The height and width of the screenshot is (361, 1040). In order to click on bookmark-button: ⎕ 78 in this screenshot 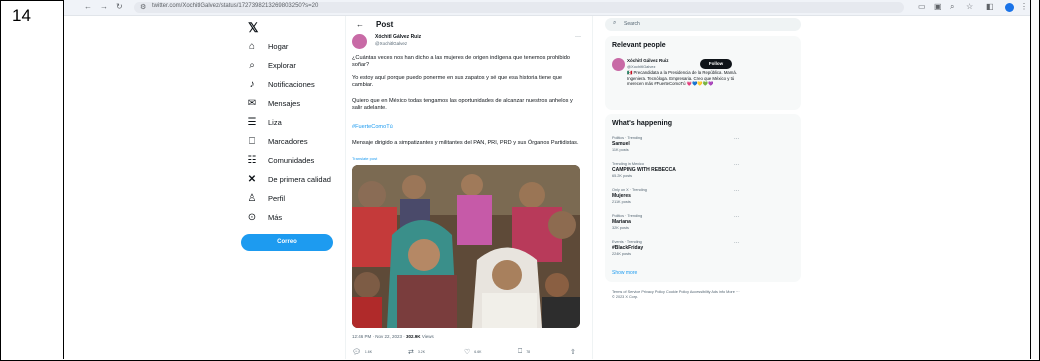, I will do `click(524, 352)`.